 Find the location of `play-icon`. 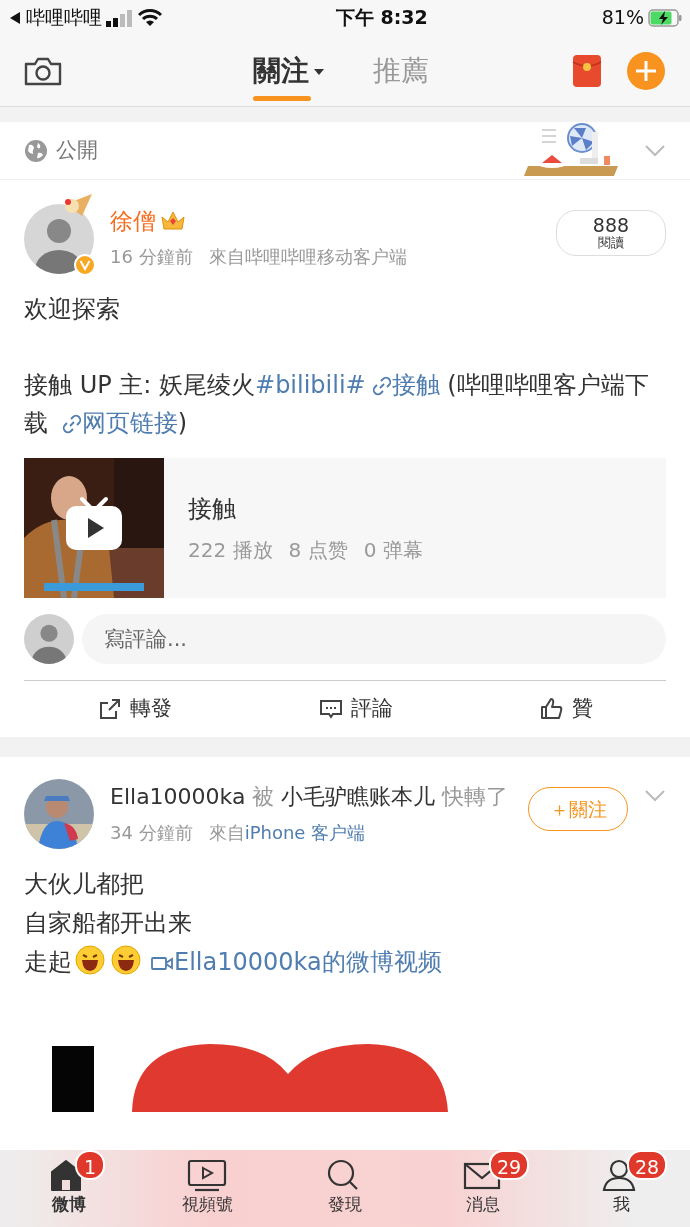

play-icon is located at coordinates (94, 524).